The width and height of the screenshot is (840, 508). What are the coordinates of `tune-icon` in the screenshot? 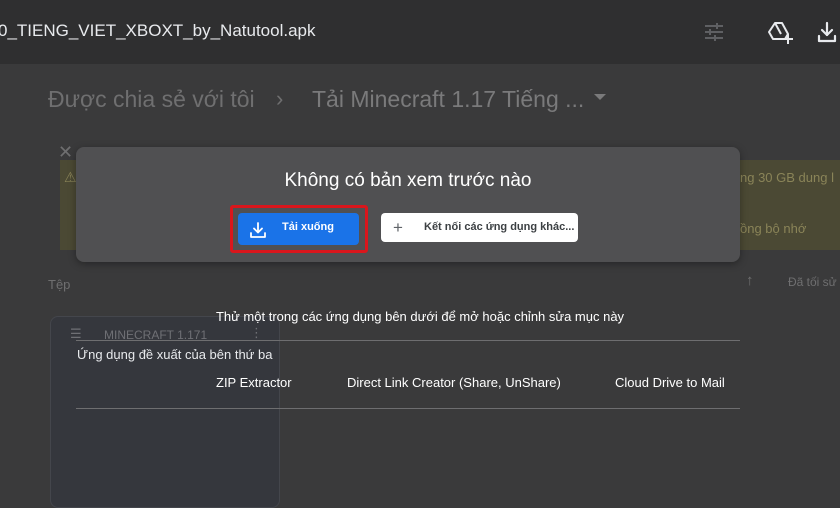 It's located at (714, 32).